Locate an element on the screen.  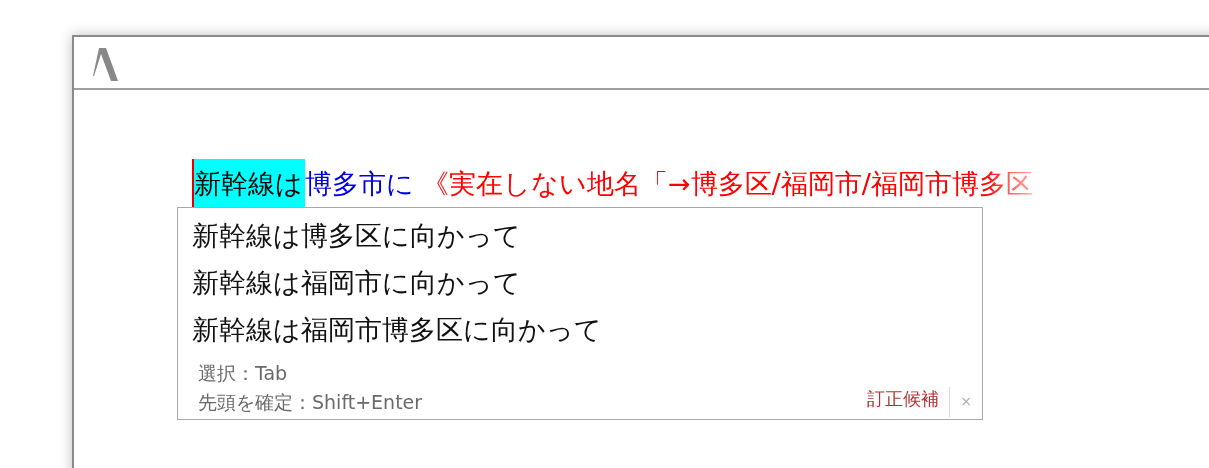
shortcut-hint: 選択：Tab is located at coordinates (243, 373).